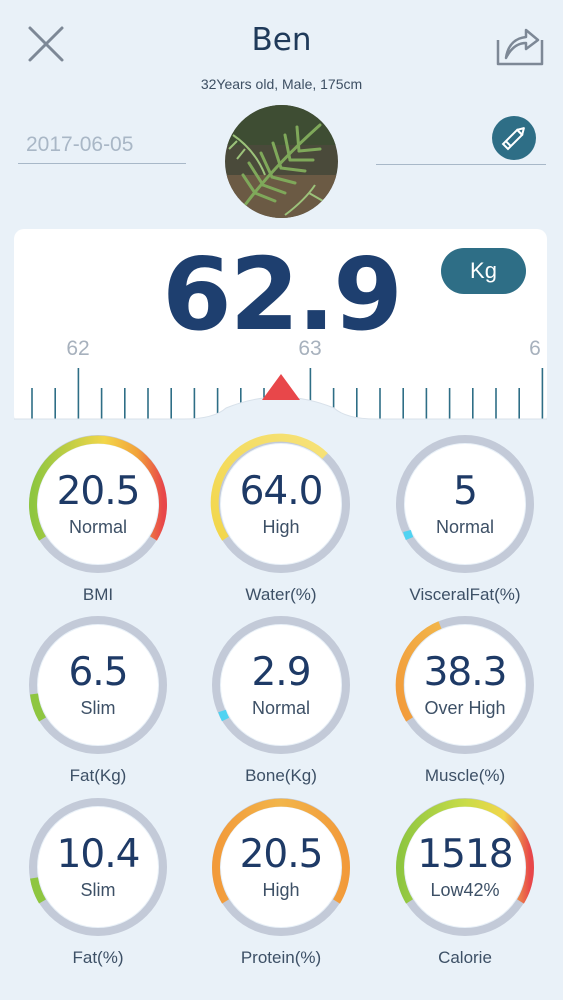 This screenshot has width=563, height=1000. What do you see at coordinates (520, 47) in the screenshot?
I see `share-icon` at bounding box center [520, 47].